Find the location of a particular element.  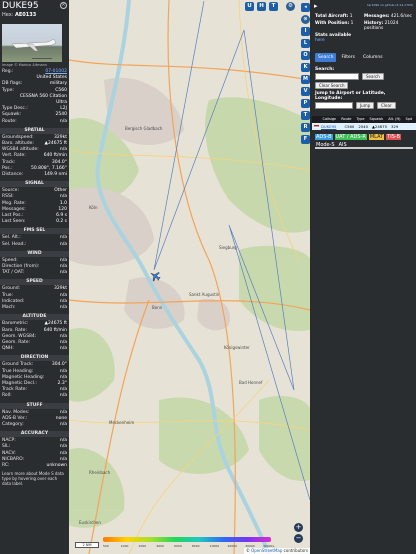

legend-uat: UAT / ADS-R is located at coordinates (350, 136).